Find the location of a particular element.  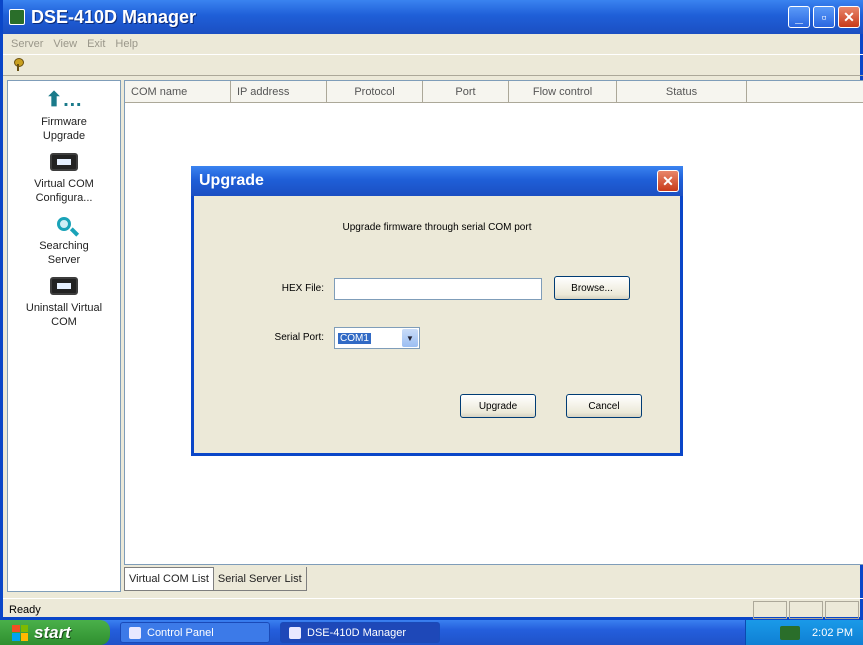

cancel-button: Cancel is located at coordinates (604, 406).